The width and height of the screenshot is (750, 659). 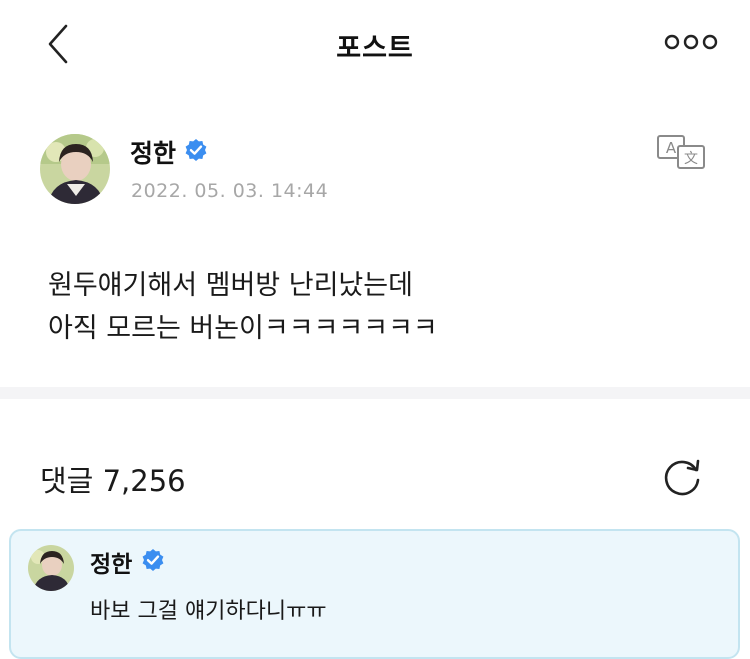 I want to click on more-options-button, so click(x=691, y=42).